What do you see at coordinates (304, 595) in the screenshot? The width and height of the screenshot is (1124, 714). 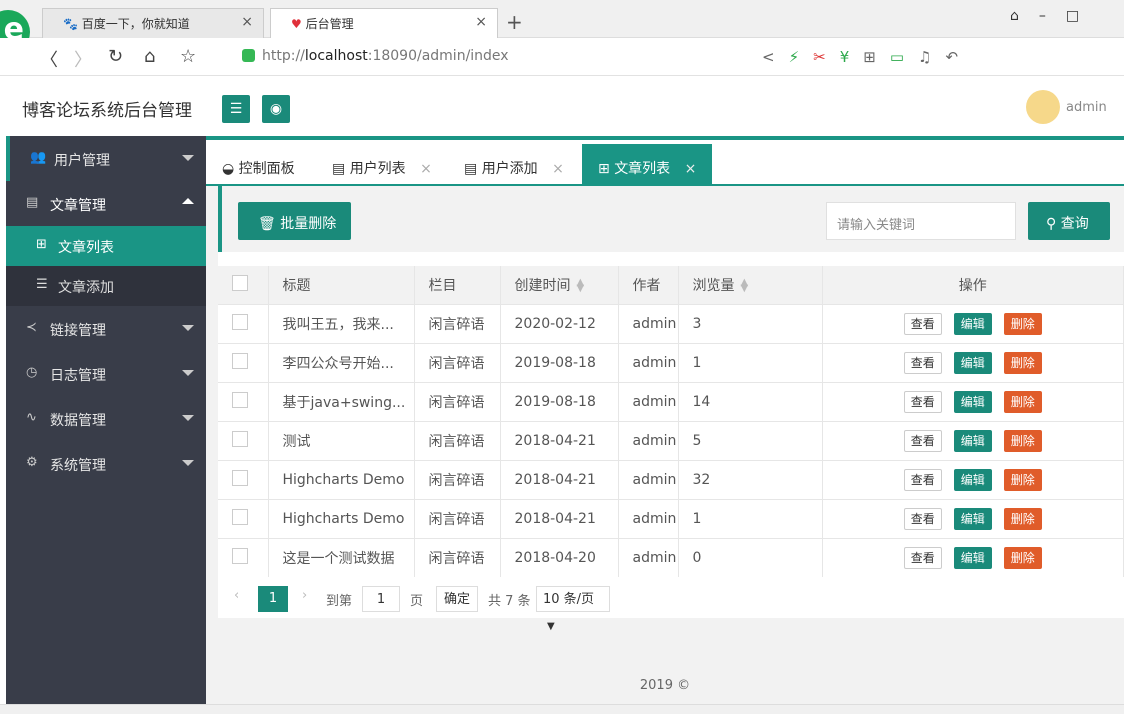 I see `next-page-icon: ›` at bounding box center [304, 595].